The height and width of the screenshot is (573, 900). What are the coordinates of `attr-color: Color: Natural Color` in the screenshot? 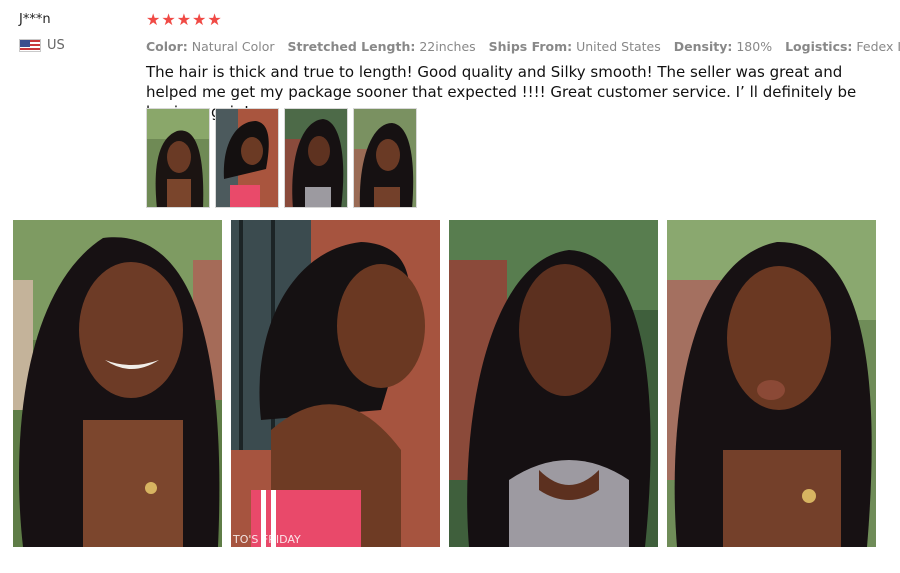 It's located at (210, 46).